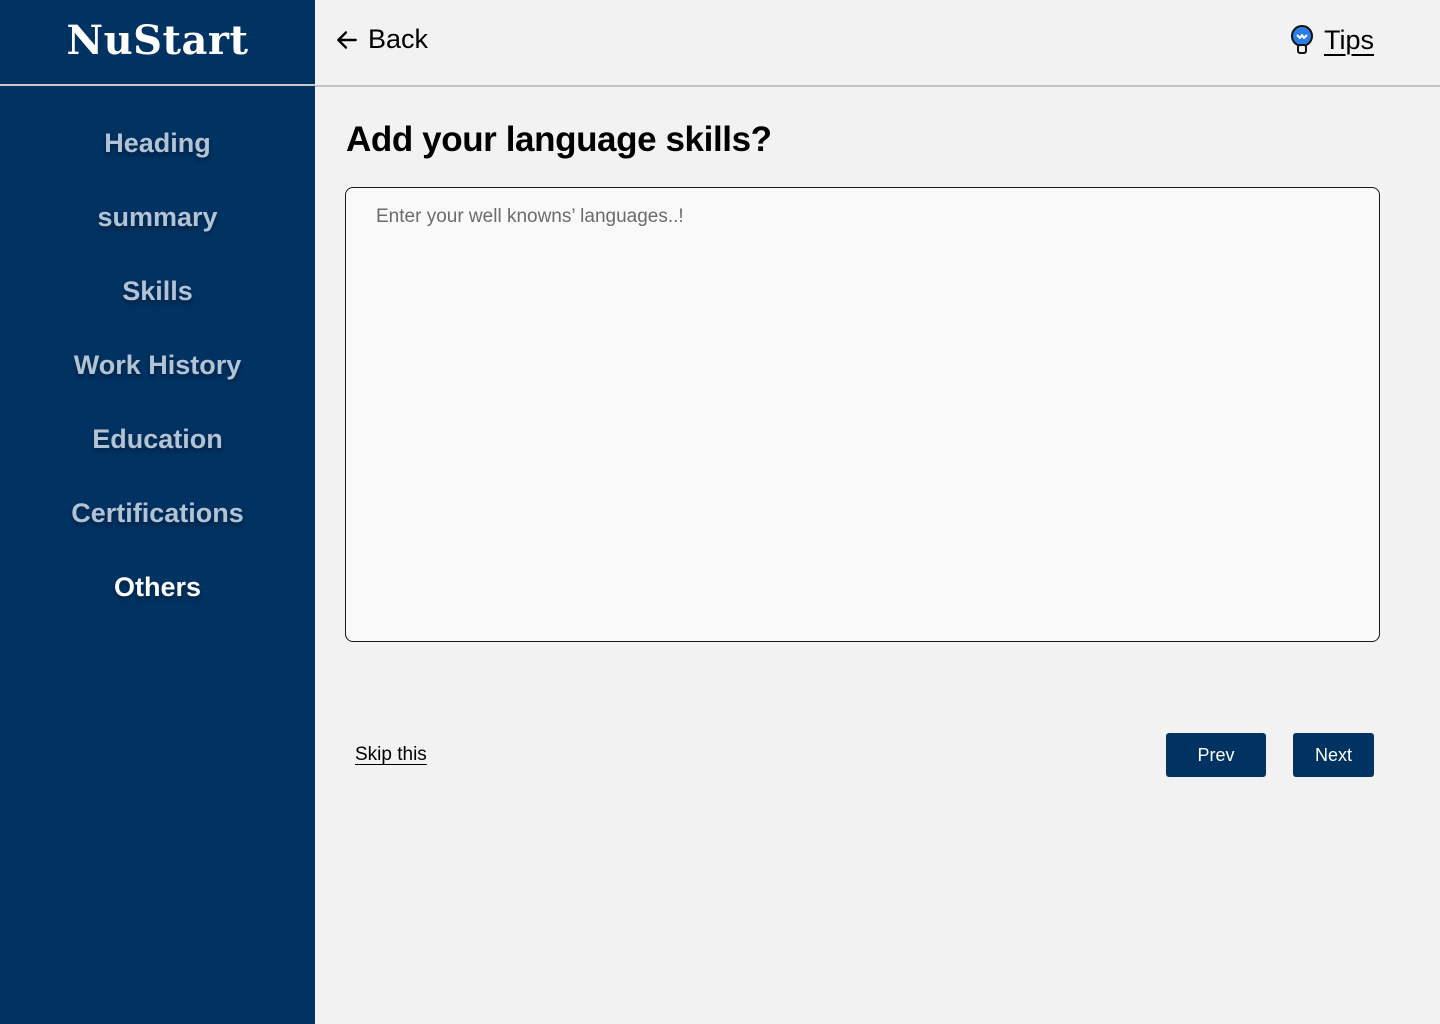  I want to click on top-bar: Back Tips, so click(877, 43).